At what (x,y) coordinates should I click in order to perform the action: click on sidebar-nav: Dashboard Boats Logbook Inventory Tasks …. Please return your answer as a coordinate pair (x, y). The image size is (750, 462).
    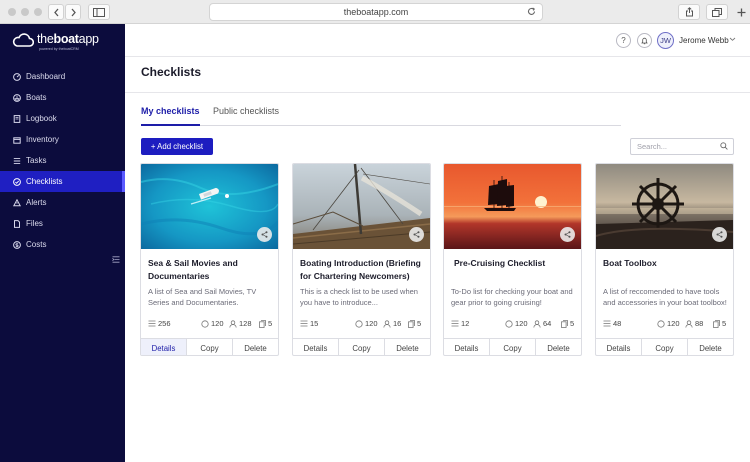
    Looking at the image, I should click on (62, 160).